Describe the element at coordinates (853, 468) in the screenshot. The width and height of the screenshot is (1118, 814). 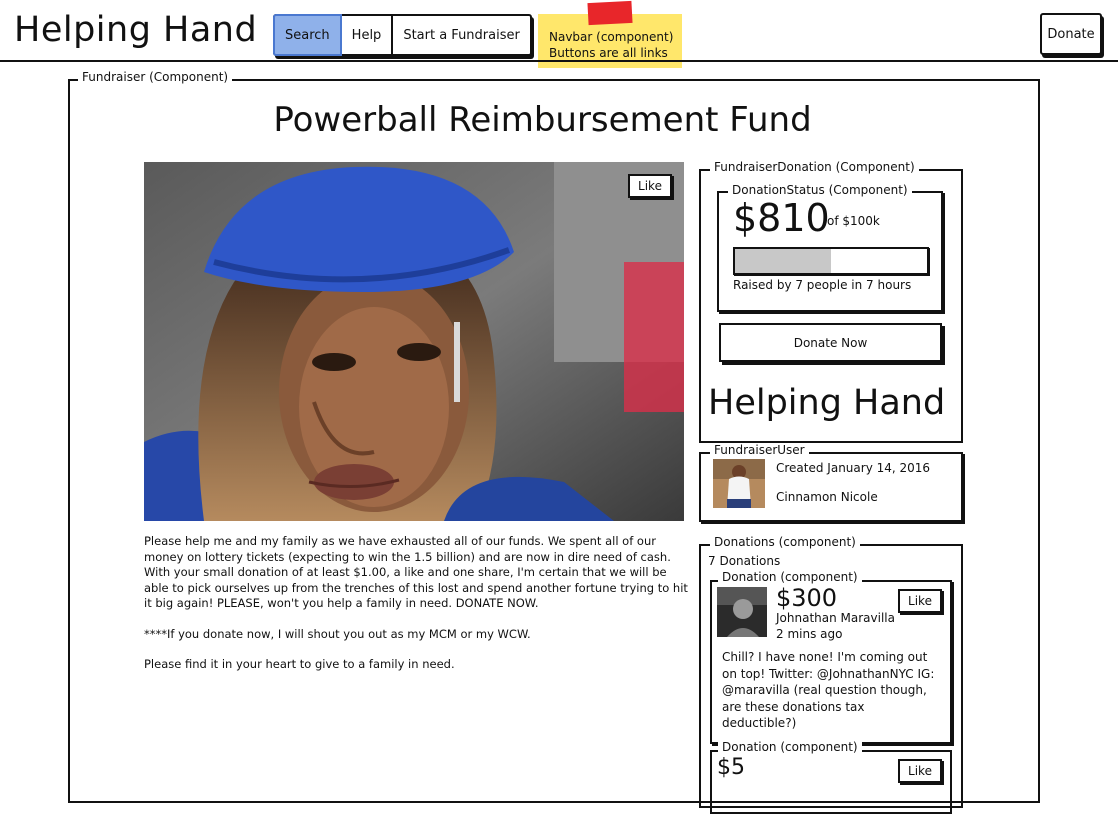
I see `created-date: Created January 14, 2016` at that location.